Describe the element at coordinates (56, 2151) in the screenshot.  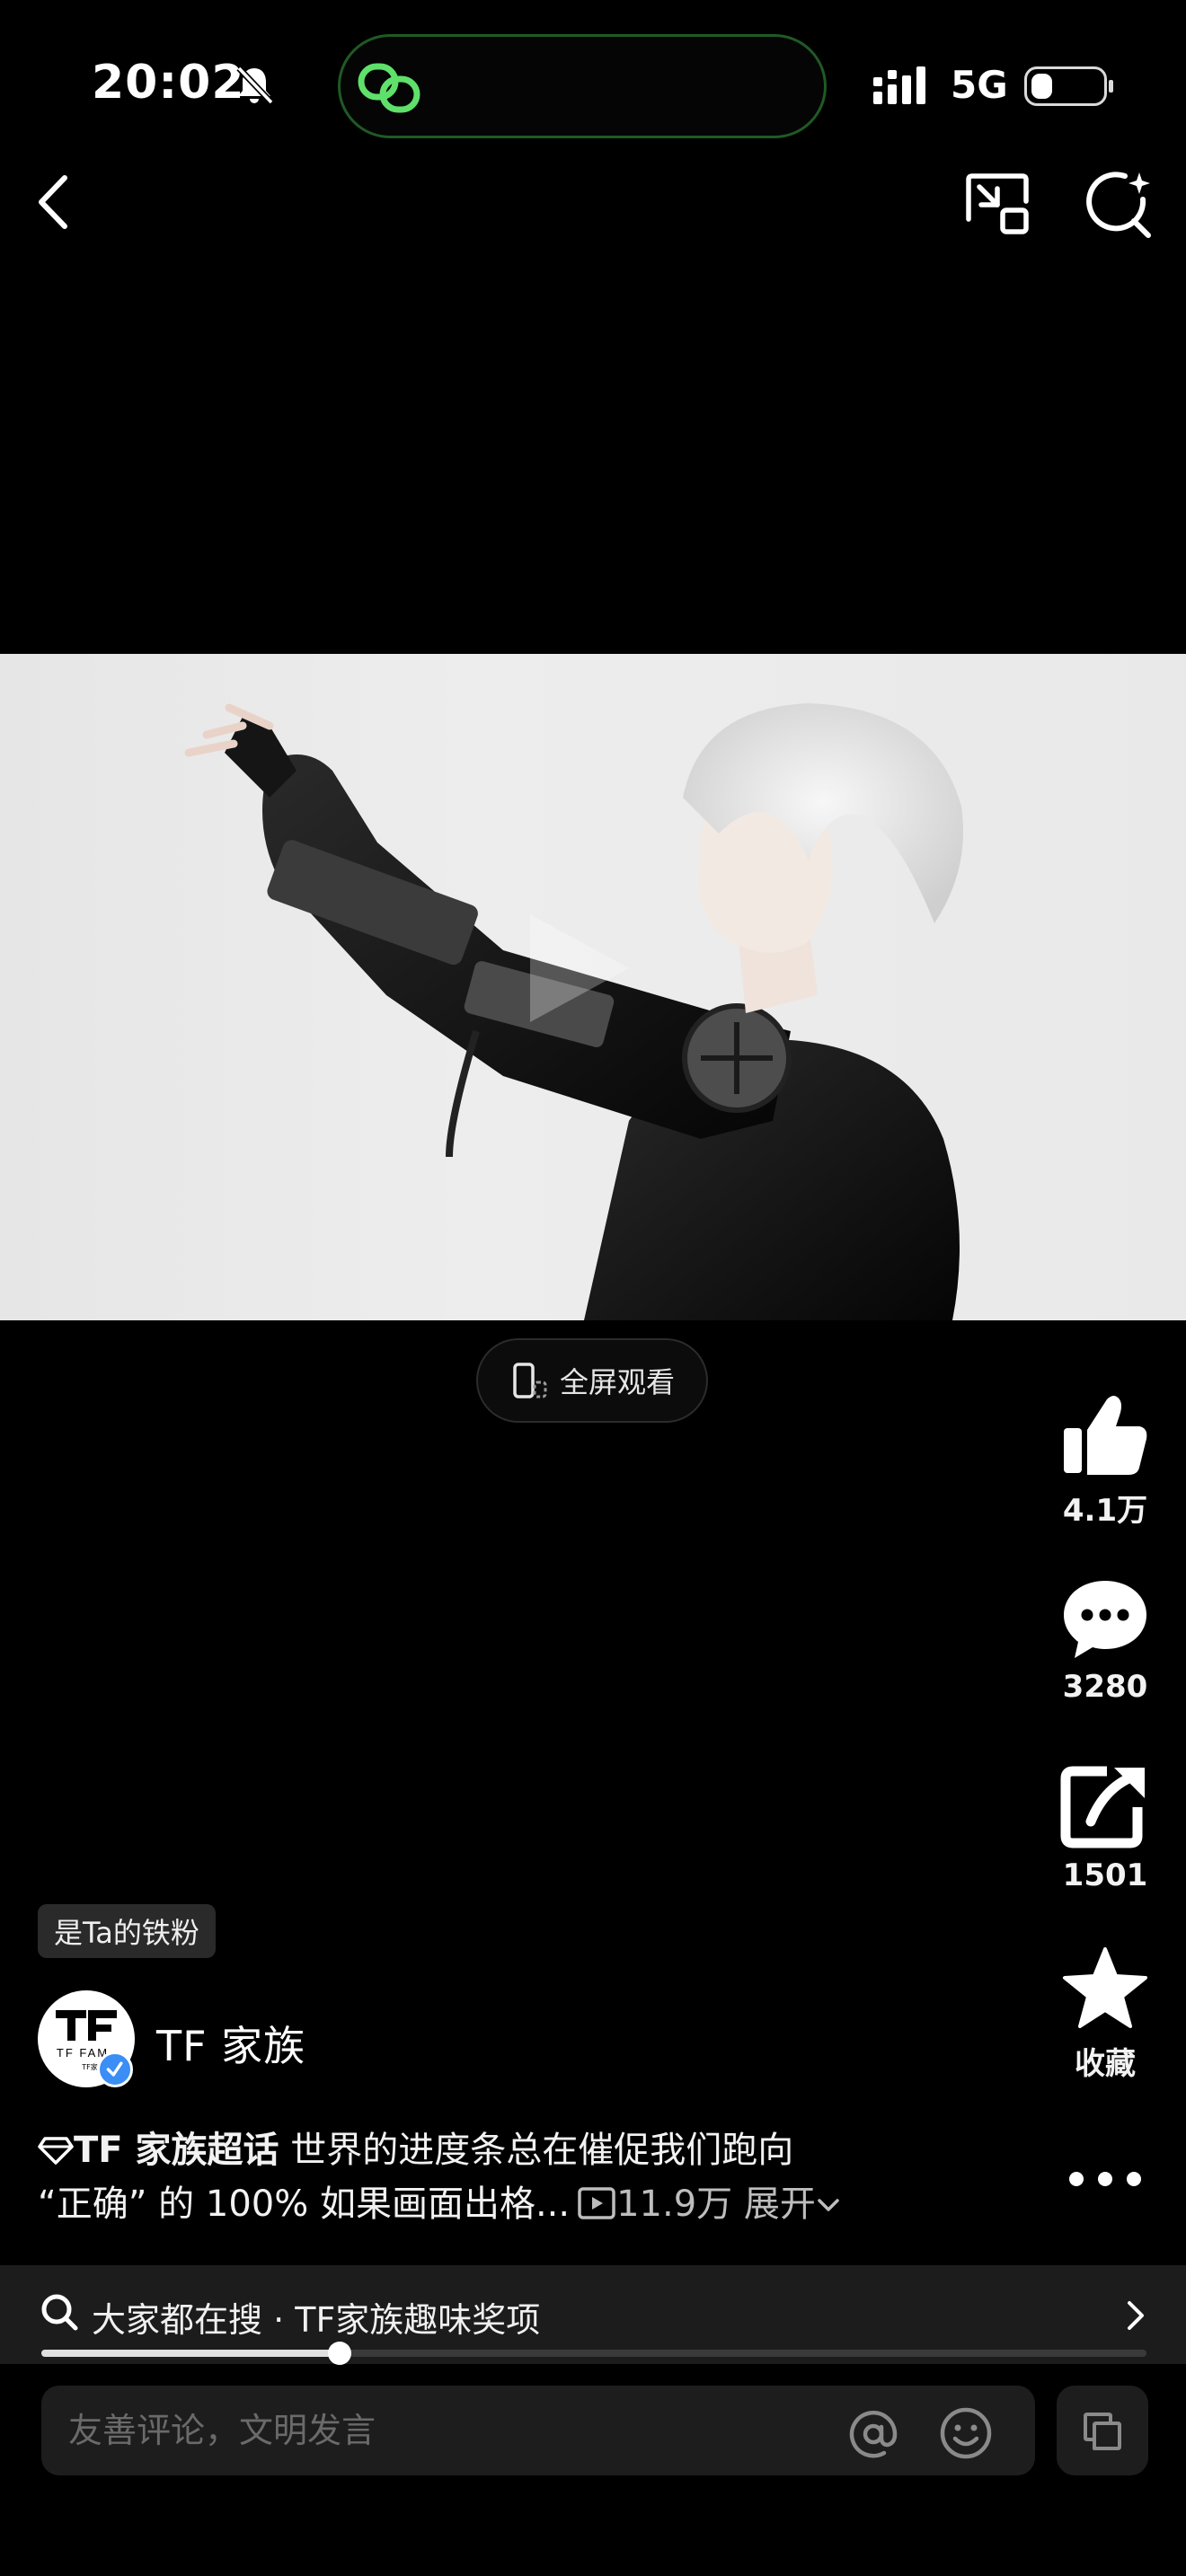
I see `diamond-icon` at that location.